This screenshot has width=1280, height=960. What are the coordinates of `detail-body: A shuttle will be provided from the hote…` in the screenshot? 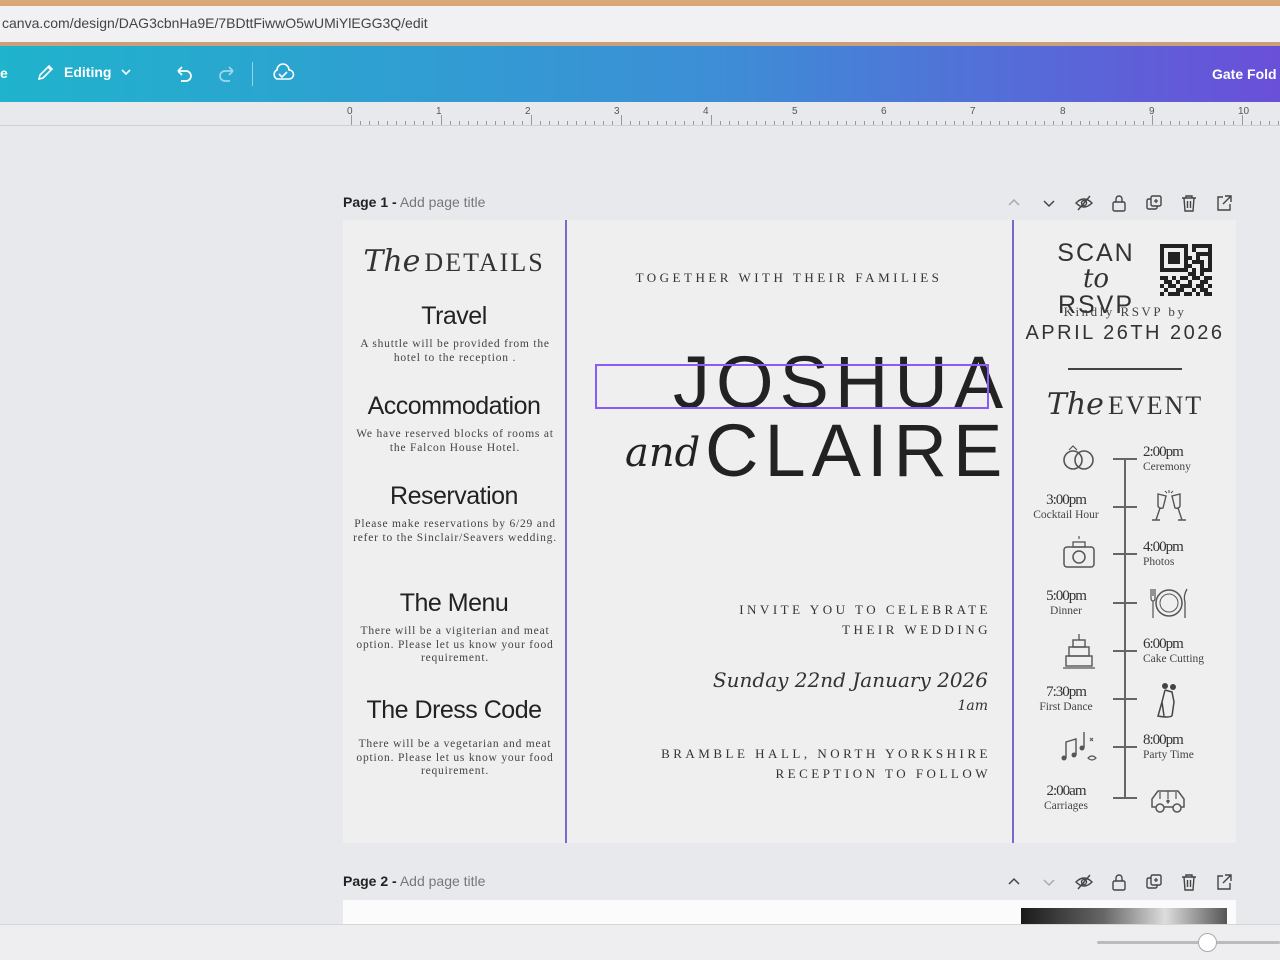 It's located at (455, 351).